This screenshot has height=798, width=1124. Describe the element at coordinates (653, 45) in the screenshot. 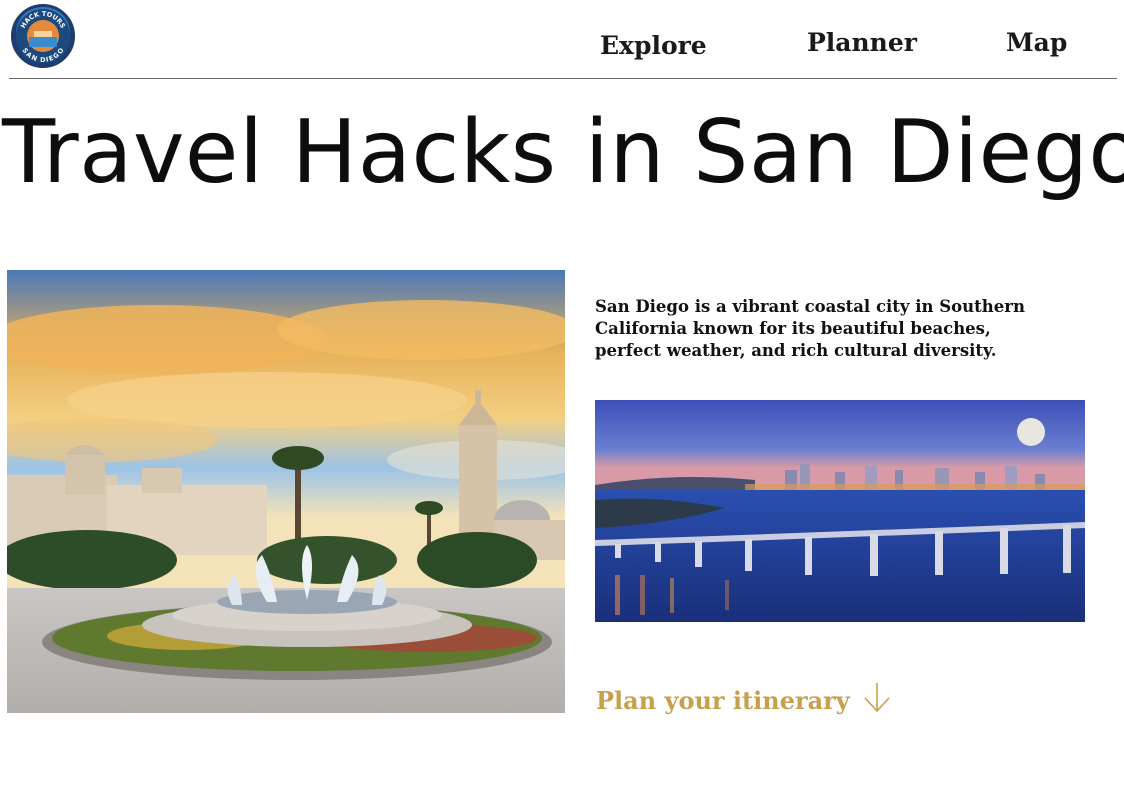

I see `nav-explore-link: Explore` at that location.